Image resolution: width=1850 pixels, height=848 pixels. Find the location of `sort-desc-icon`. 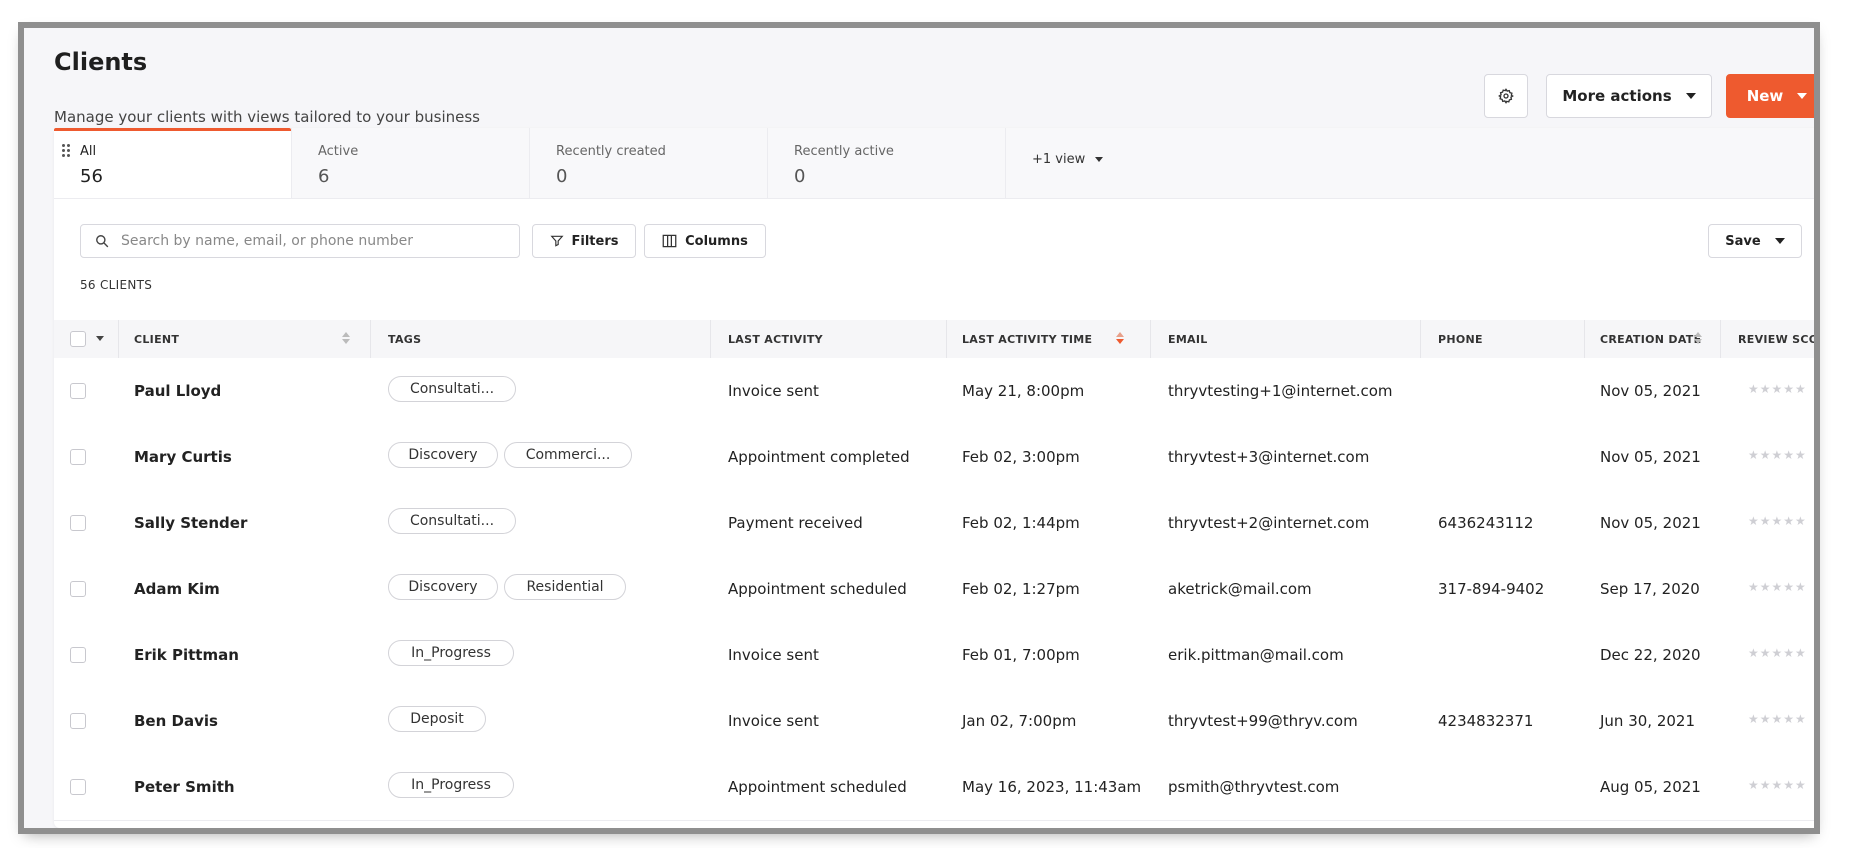

sort-desc-icon is located at coordinates (1120, 338).